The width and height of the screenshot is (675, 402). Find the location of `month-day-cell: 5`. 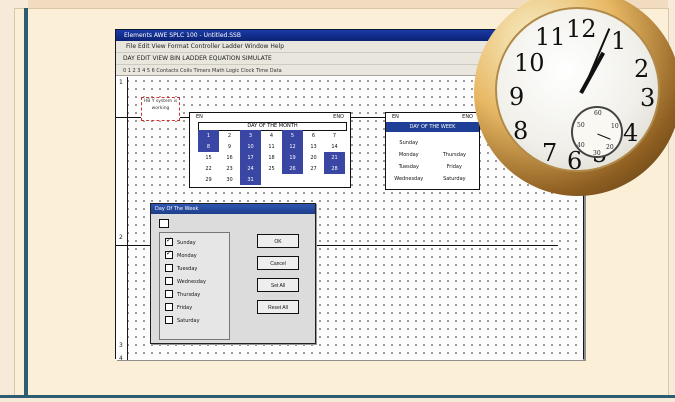

month-day-cell: 5 is located at coordinates (292, 135).